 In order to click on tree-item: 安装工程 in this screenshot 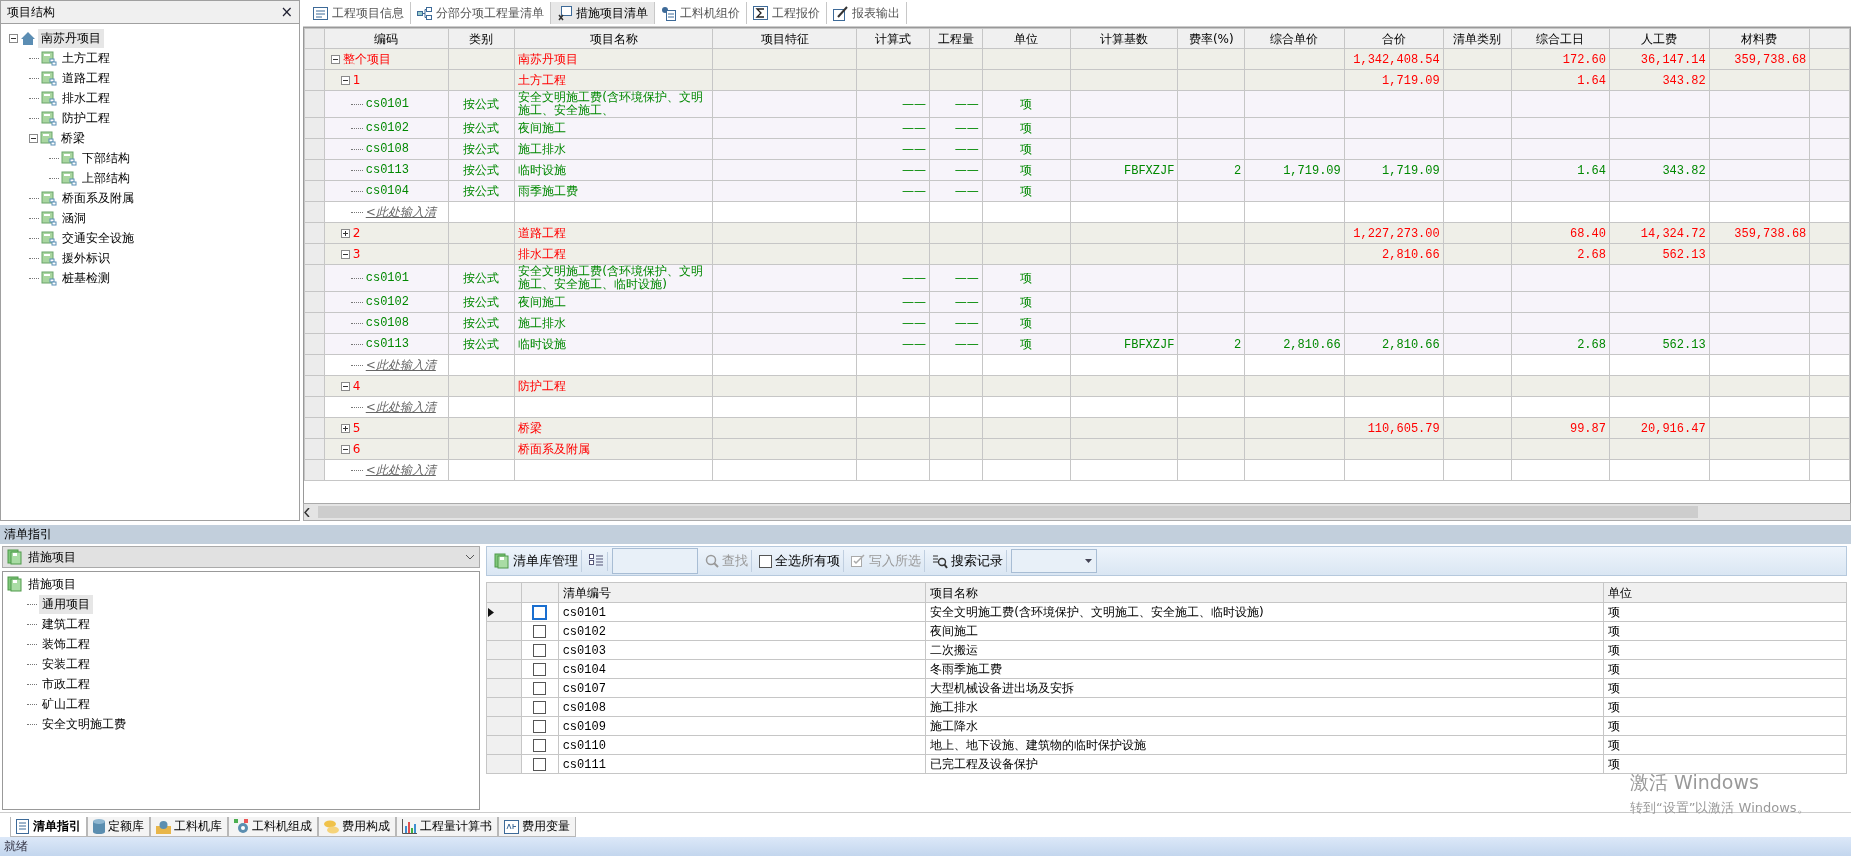, I will do `click(66, 664)`.